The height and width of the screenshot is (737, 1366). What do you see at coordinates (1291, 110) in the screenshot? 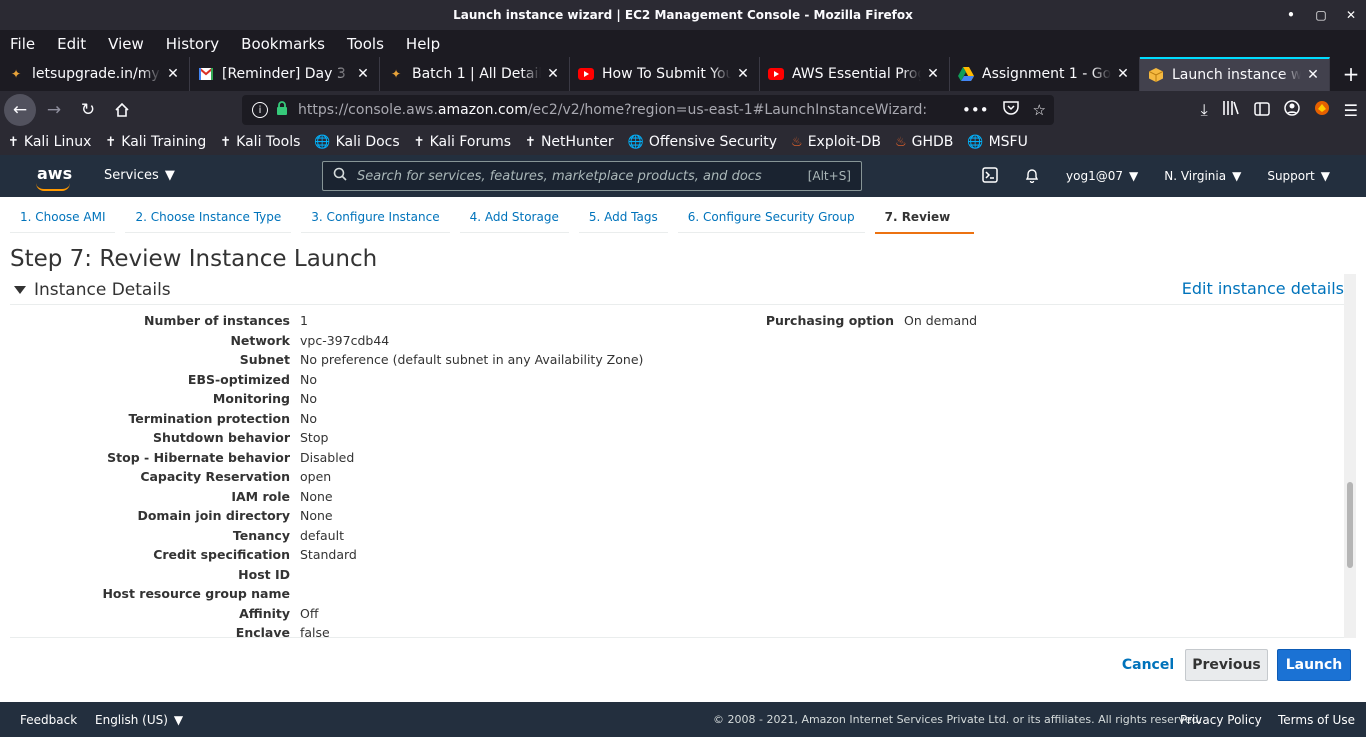
I see `account-icon` at bounding box center [1291, 110].